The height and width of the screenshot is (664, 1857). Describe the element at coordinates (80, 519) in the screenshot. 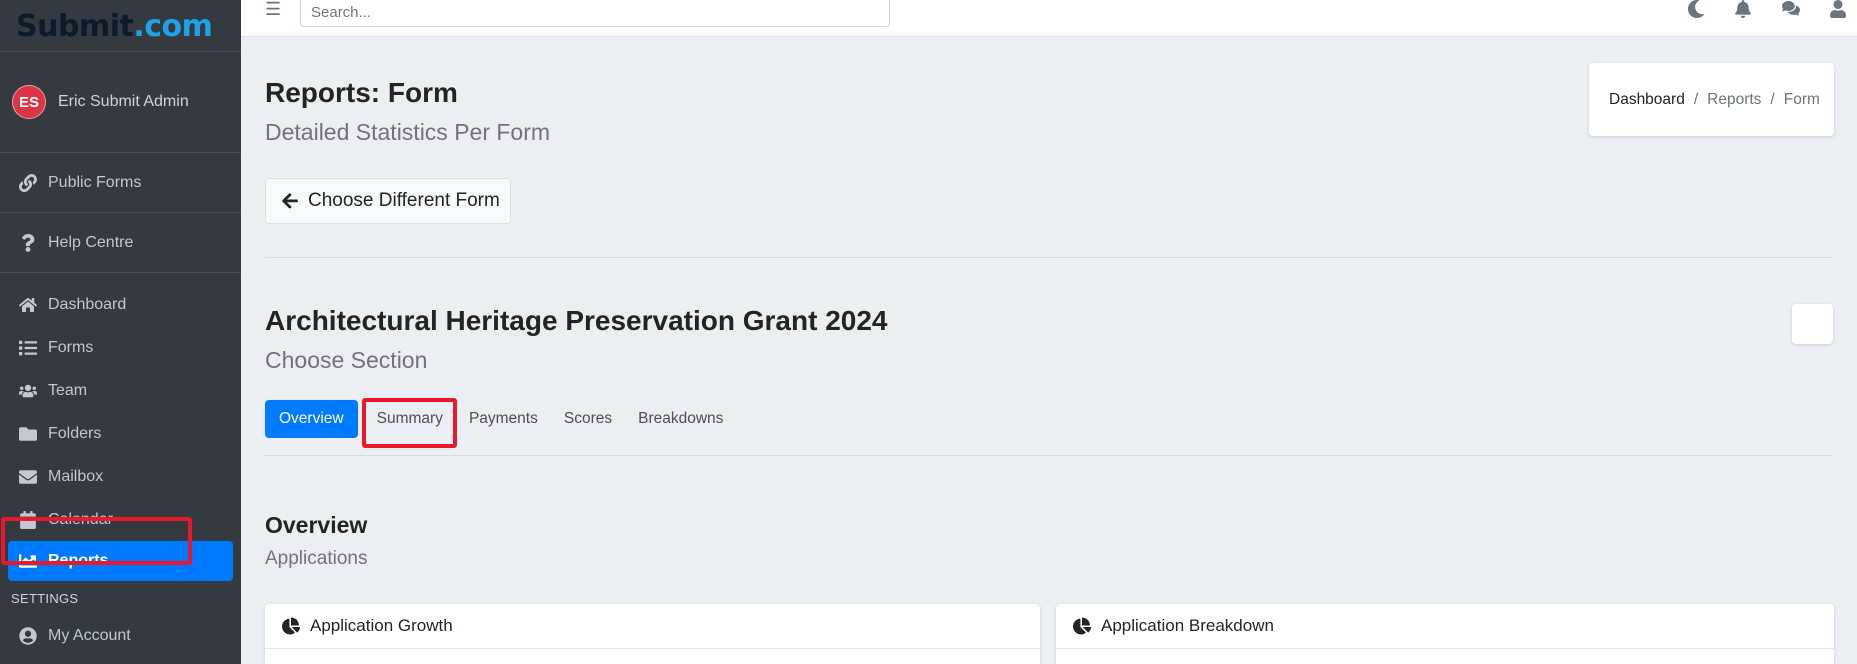

I see `sidebar-item-label: Calendar` at that location.